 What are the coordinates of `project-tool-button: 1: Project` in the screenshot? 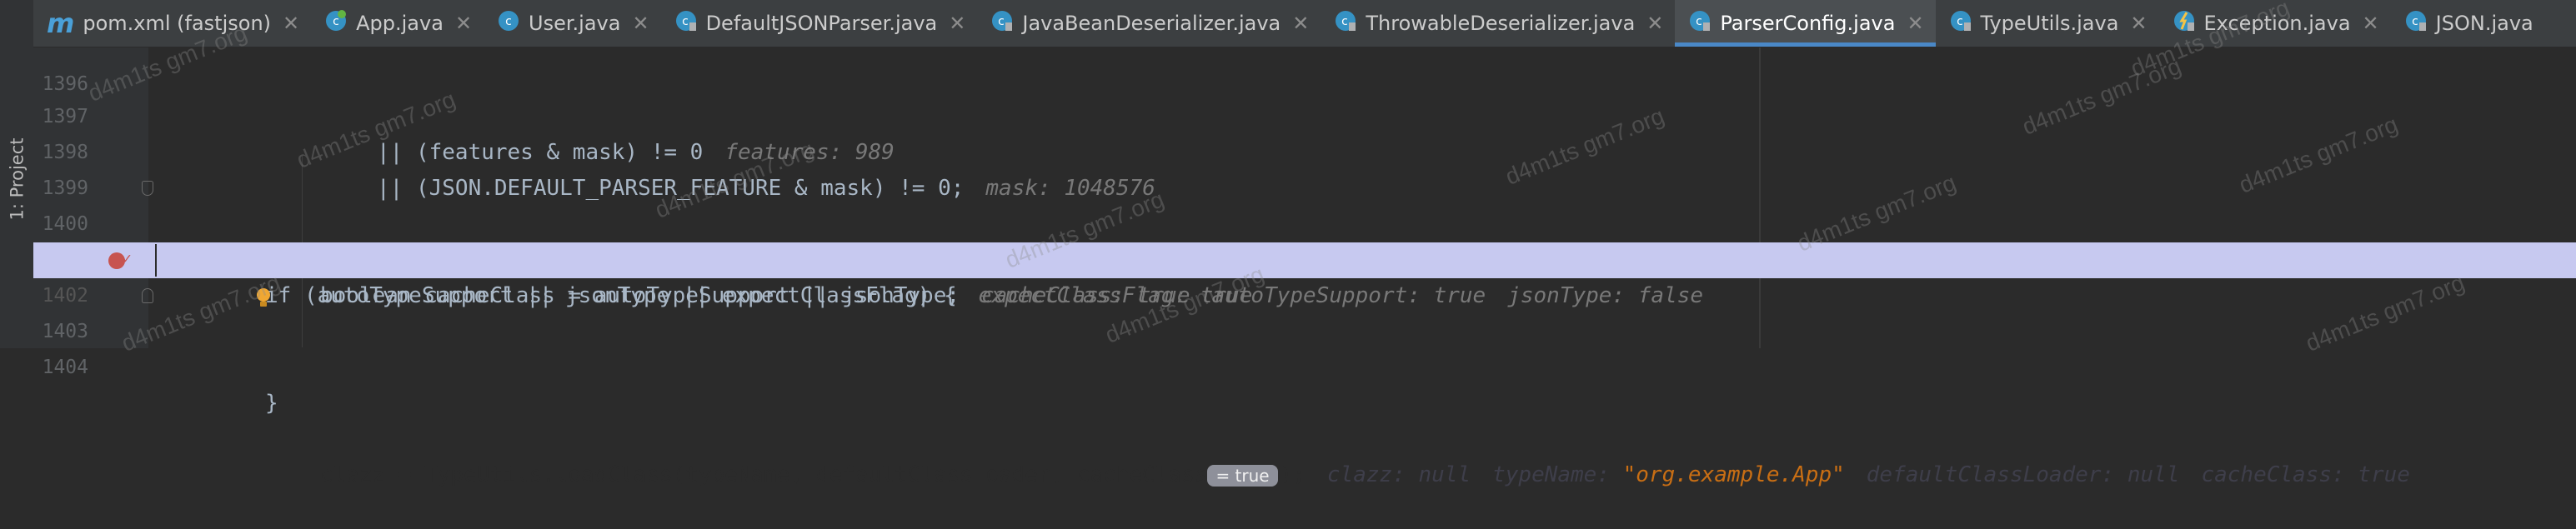 It's located at (16, 179).